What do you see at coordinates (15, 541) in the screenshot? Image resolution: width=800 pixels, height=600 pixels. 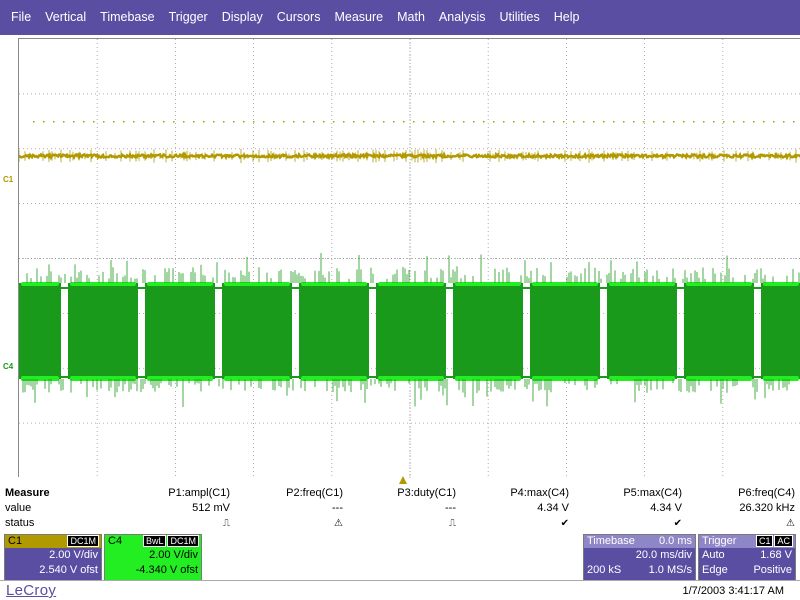 I see `c1-name: C1` at bounding box center [15, 541].